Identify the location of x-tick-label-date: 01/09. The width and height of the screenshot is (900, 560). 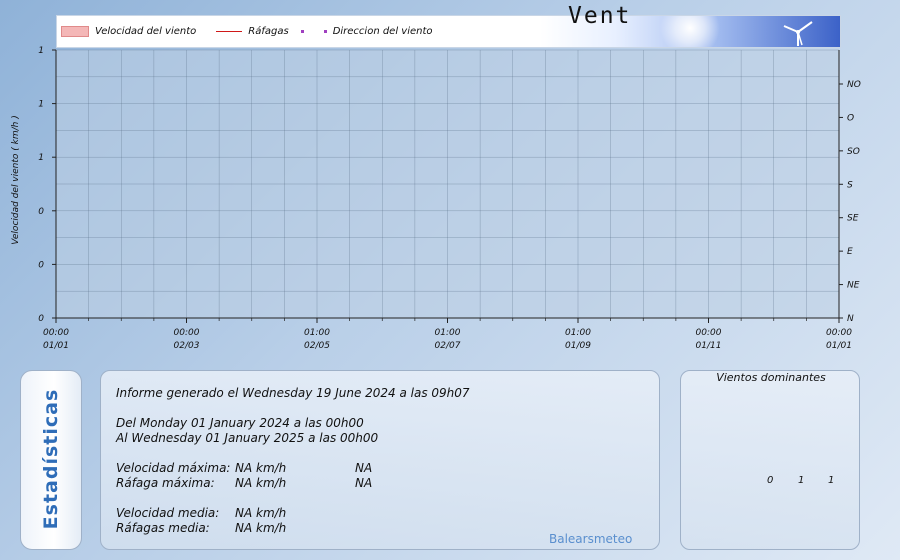
(578, 346).